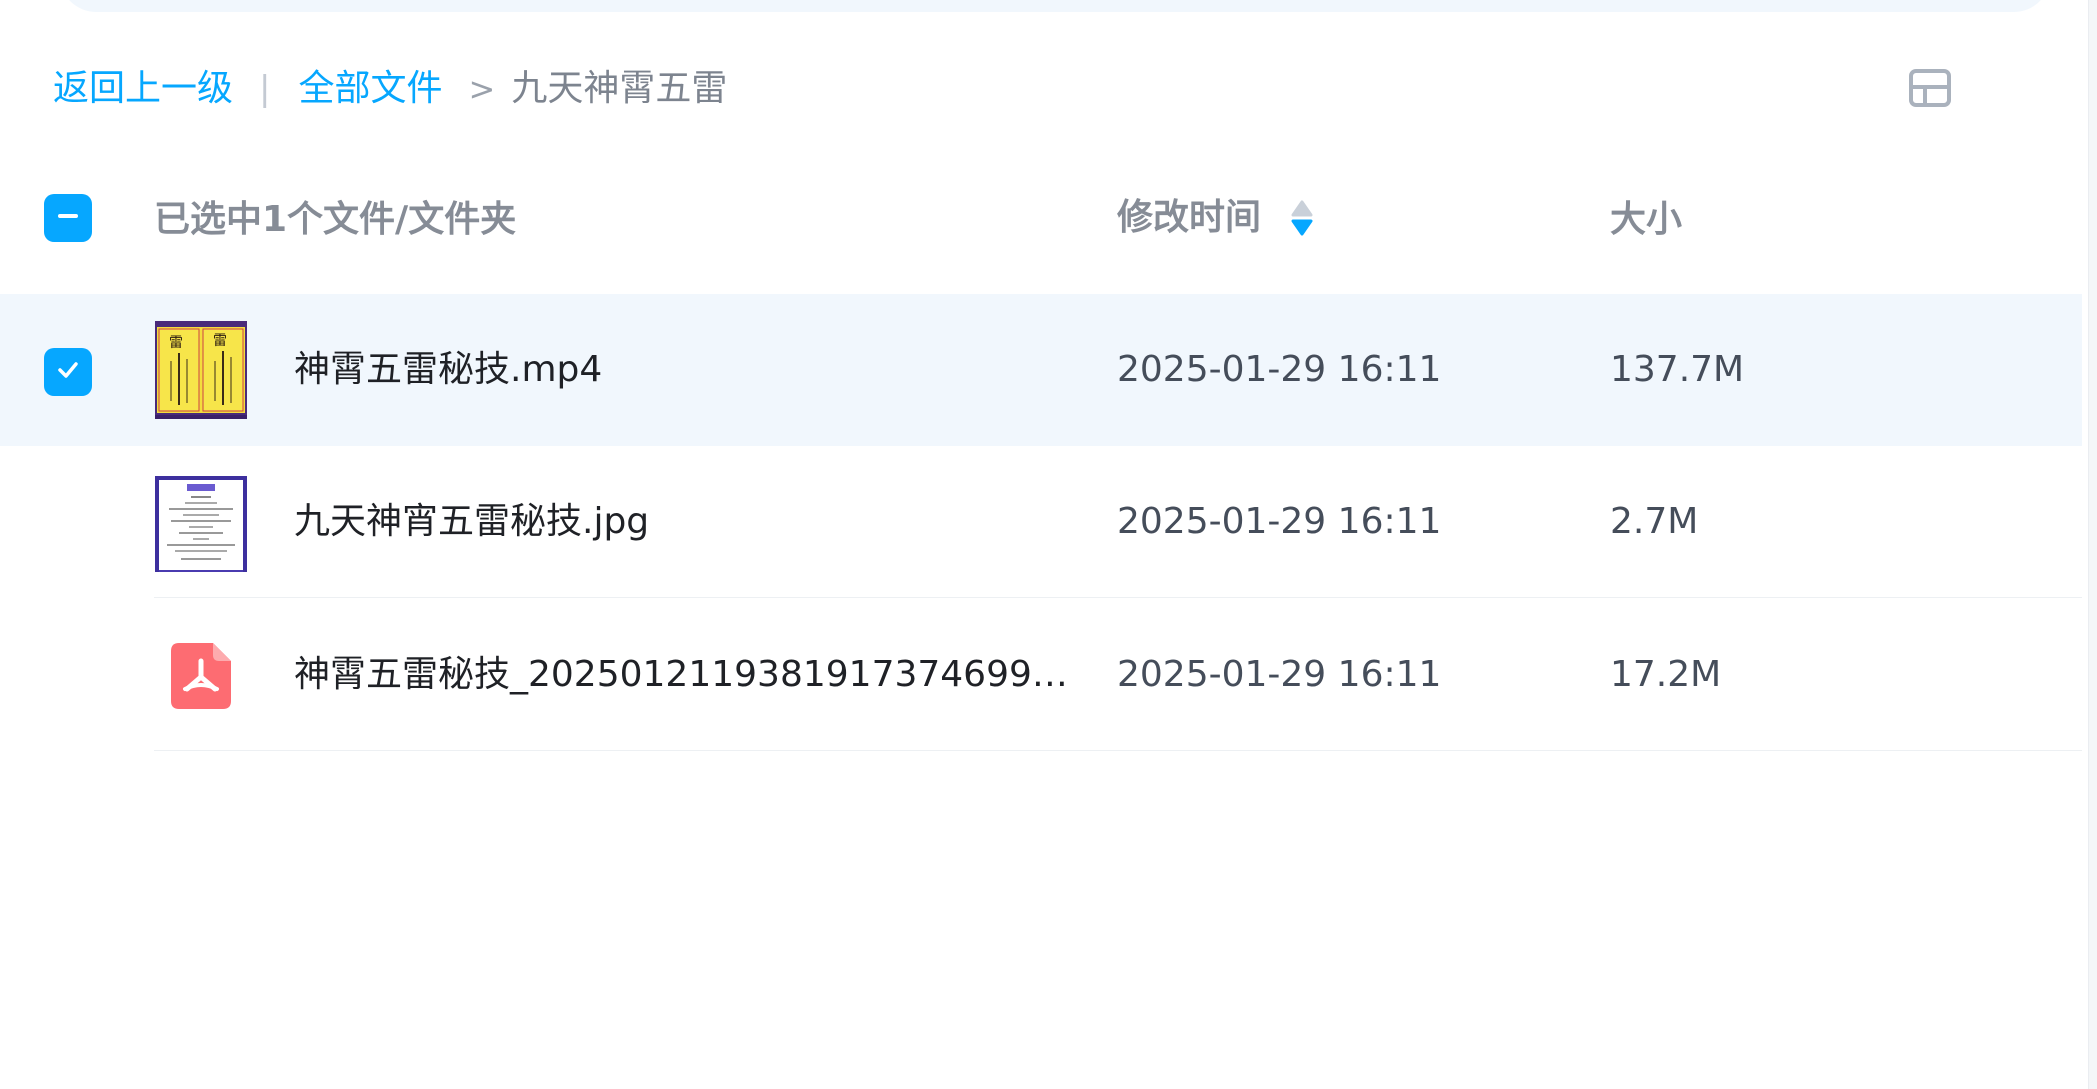 The height and width of the screenshot is (1089, 2097). I want to click on row-checkbox, so click(68, 372).